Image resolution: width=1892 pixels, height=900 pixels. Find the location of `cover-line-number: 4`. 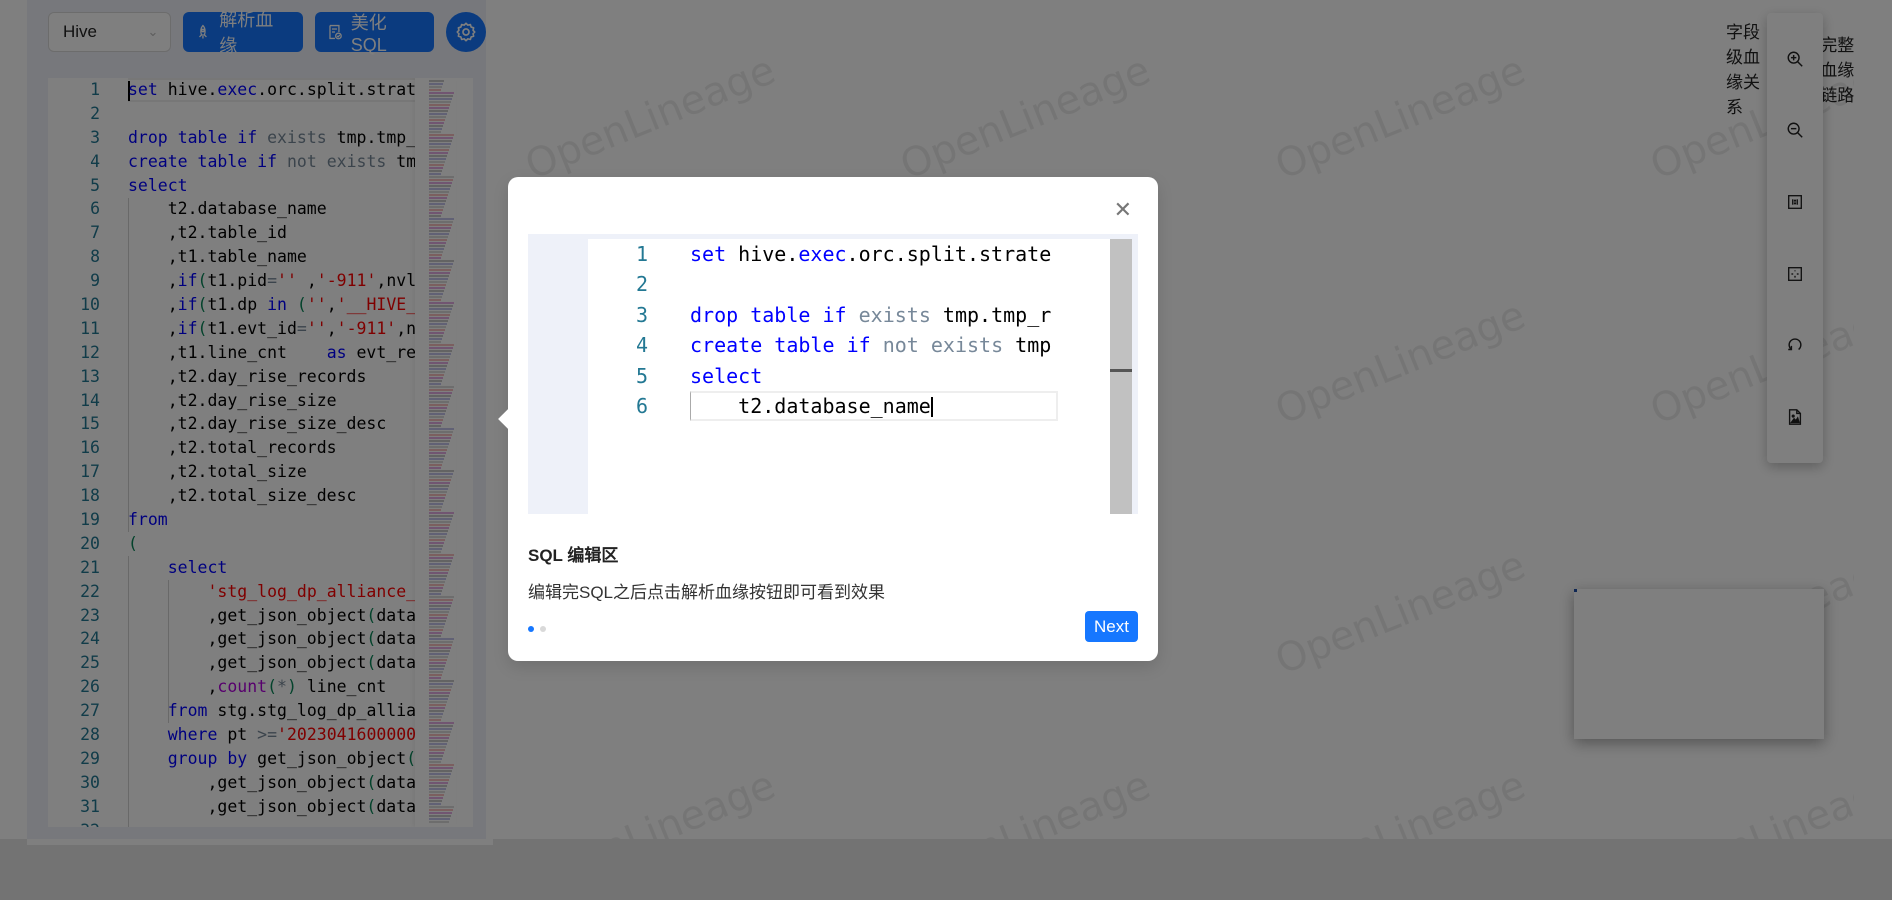

cover-line-number: 4 is located at coordinates (641, 345).